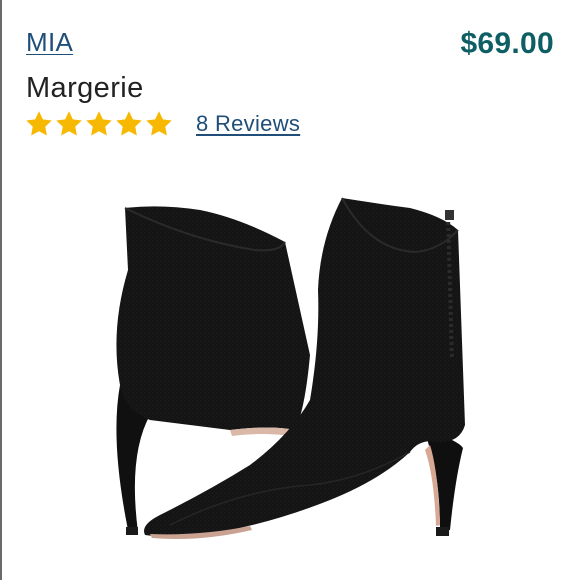  Describe the element at coordinates (85, 88) in the screenshot. I see `product-name: Margerie` at that location.